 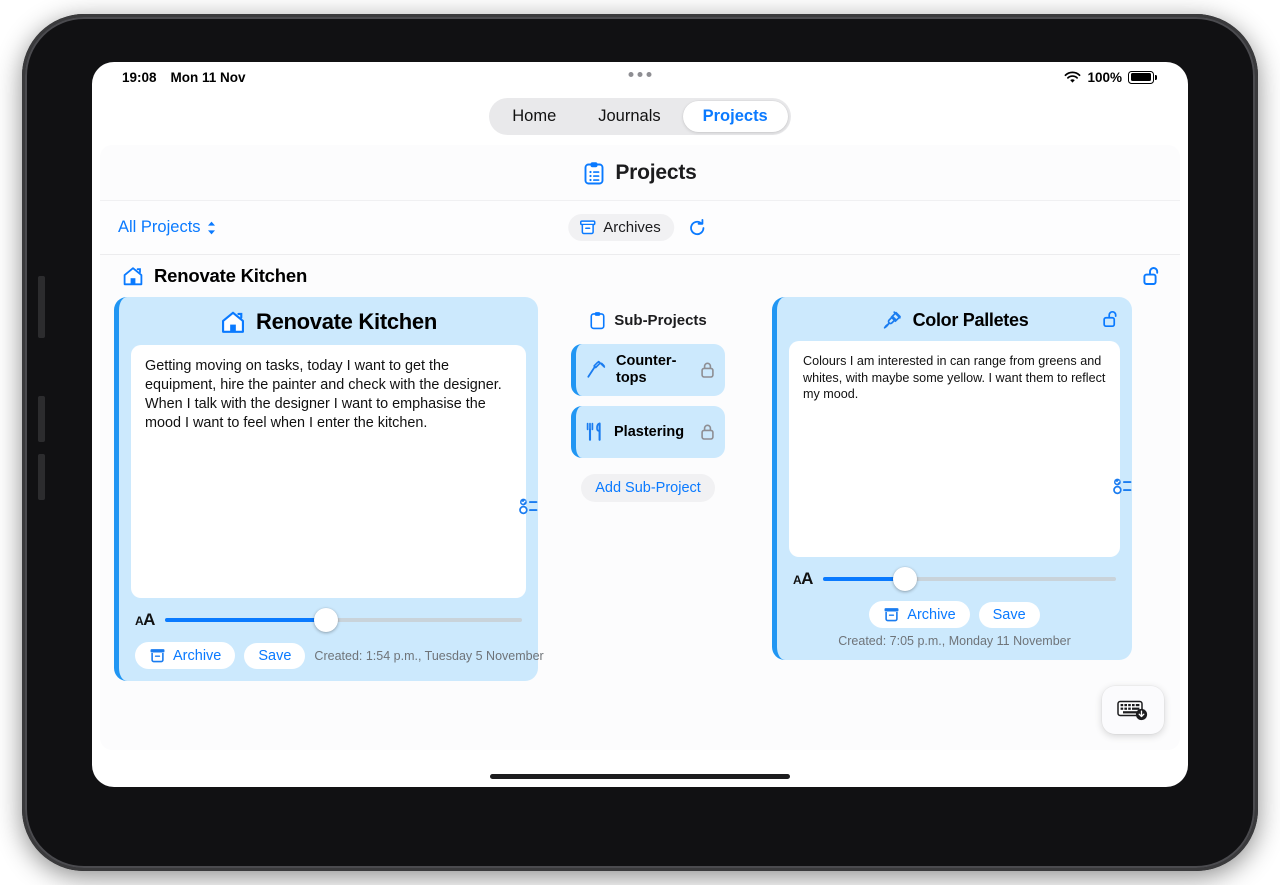 I want to click on left-checklist-button, so click(x=529, y=506).